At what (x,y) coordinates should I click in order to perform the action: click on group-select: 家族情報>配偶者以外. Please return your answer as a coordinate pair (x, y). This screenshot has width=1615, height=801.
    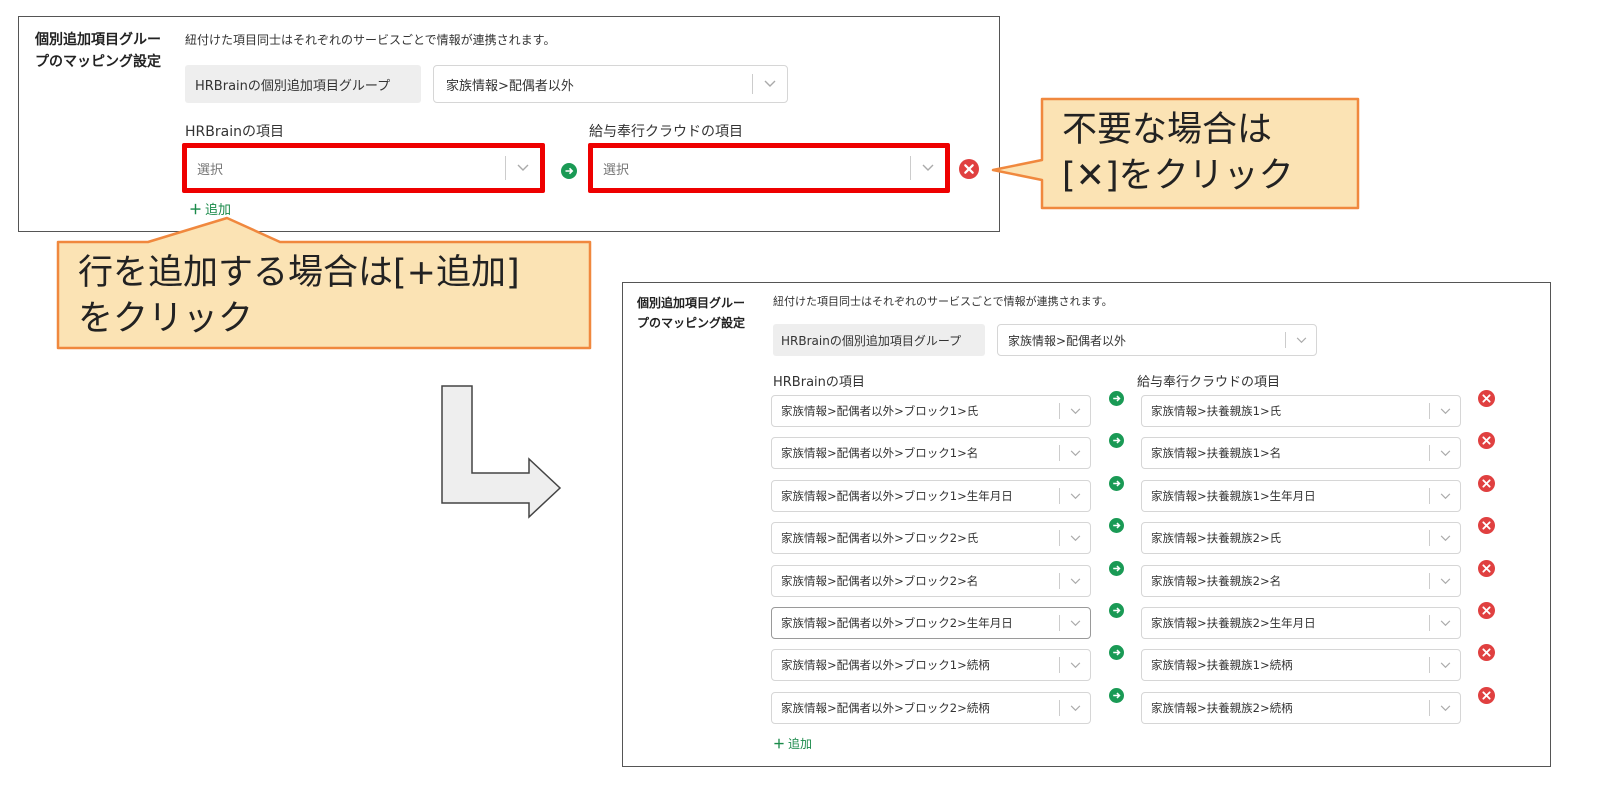
    Looking at the image, I should click on (1157, 340).